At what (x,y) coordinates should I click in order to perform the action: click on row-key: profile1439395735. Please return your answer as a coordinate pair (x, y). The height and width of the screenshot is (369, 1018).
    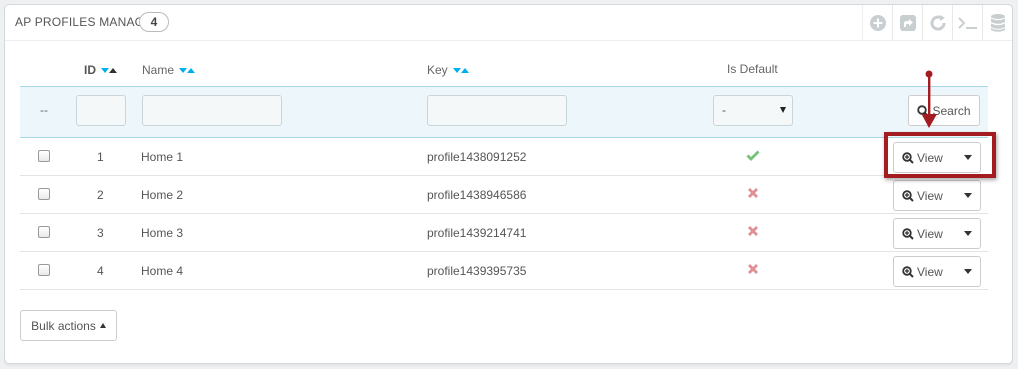
    Looking at the image, I should click on (477, 271).